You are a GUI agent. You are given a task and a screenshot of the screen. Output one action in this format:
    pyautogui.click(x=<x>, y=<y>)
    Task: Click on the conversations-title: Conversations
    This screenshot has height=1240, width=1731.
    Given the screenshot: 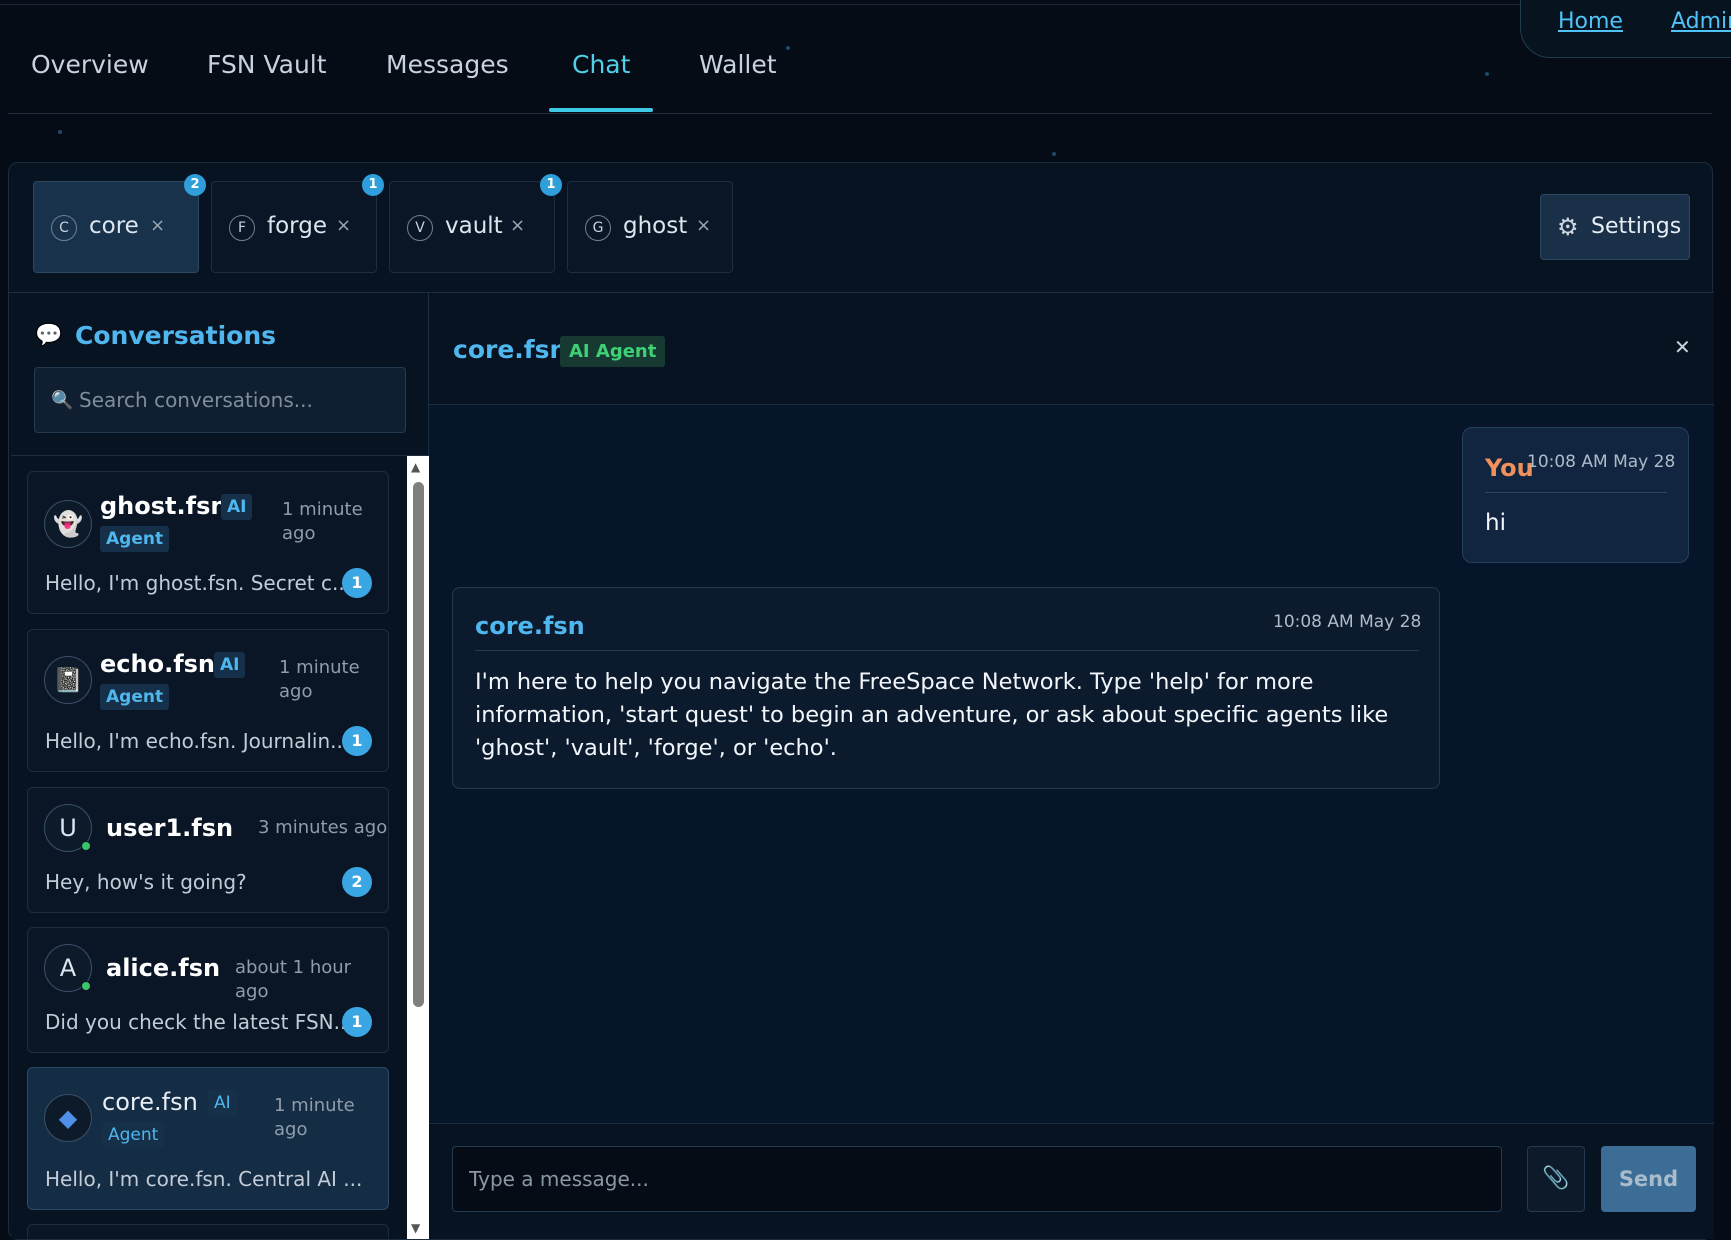 What is the action you would take?
    pyautogui.click(x=176, y=335)
    